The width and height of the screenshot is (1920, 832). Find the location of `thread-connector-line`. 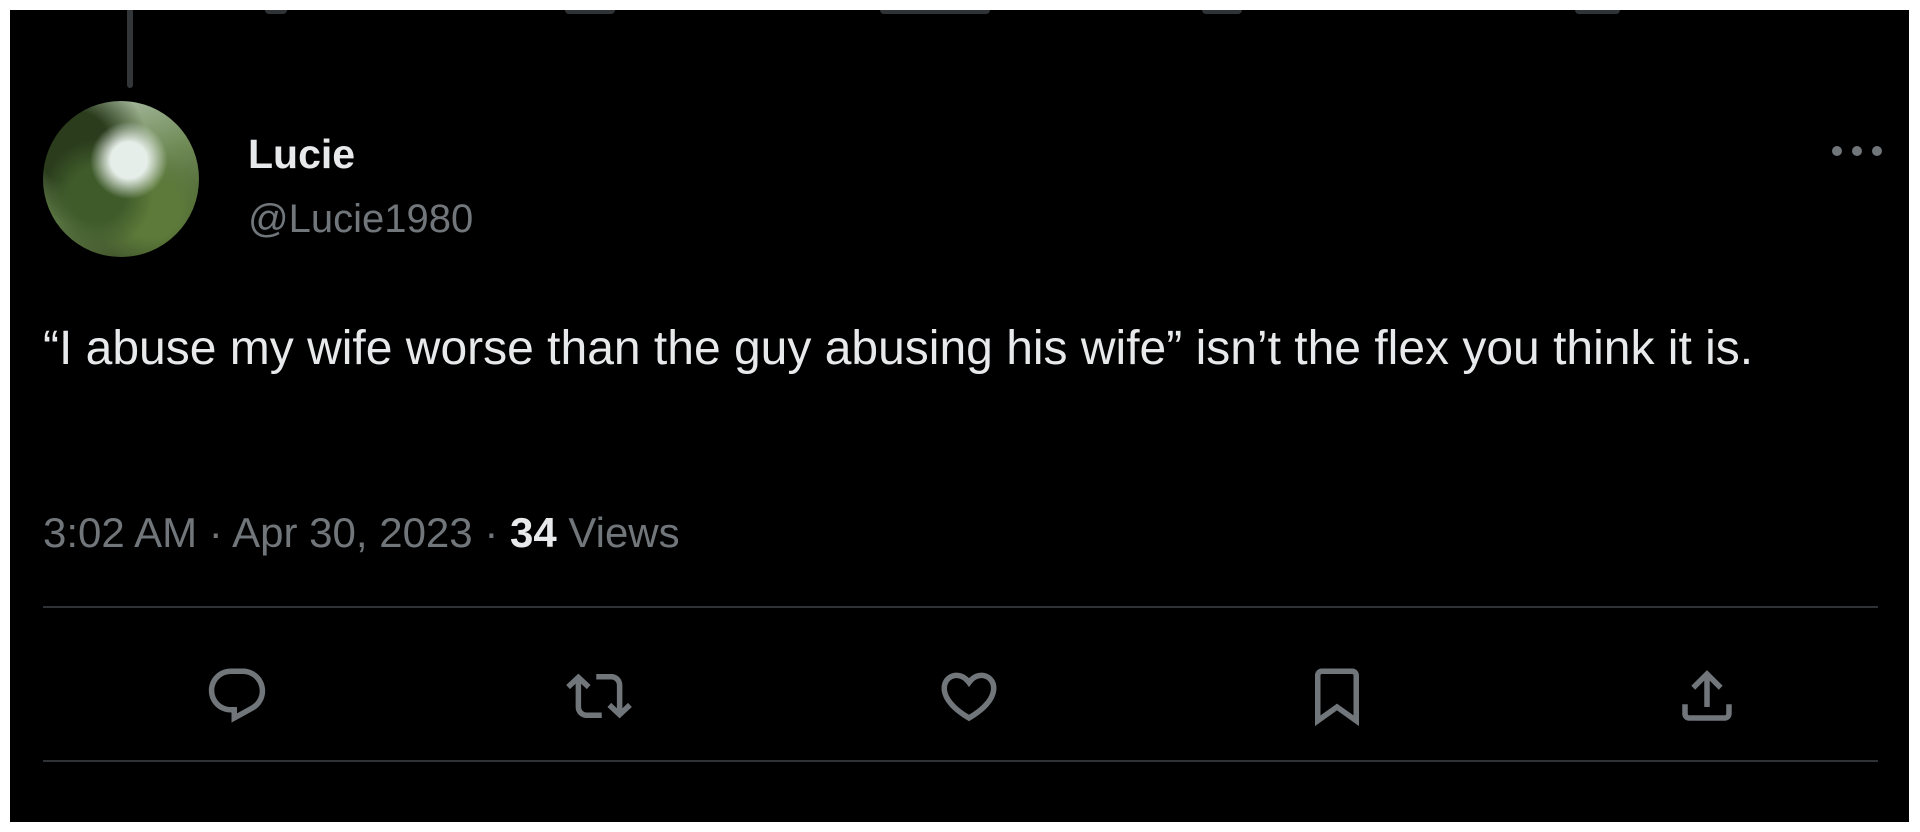

thread-connector-line is located at coordinates (130, 49).